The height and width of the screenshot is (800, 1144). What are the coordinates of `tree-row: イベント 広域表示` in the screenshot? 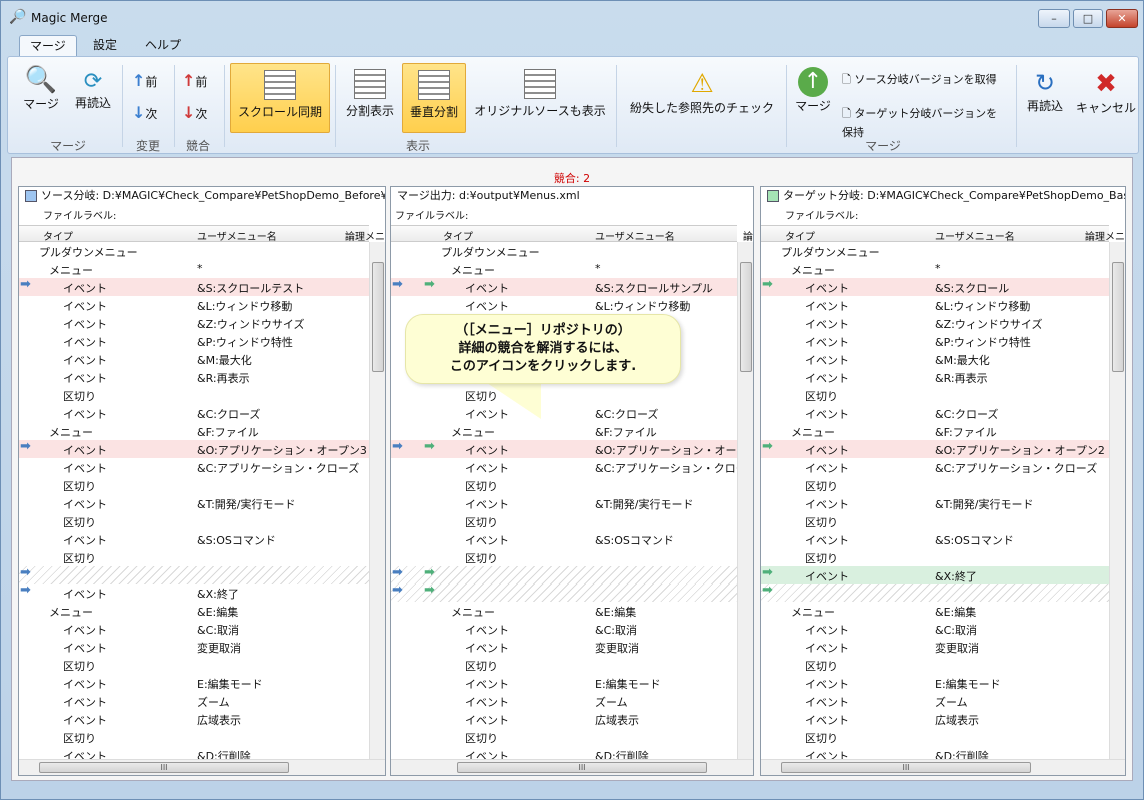 It's located at (935, 719).